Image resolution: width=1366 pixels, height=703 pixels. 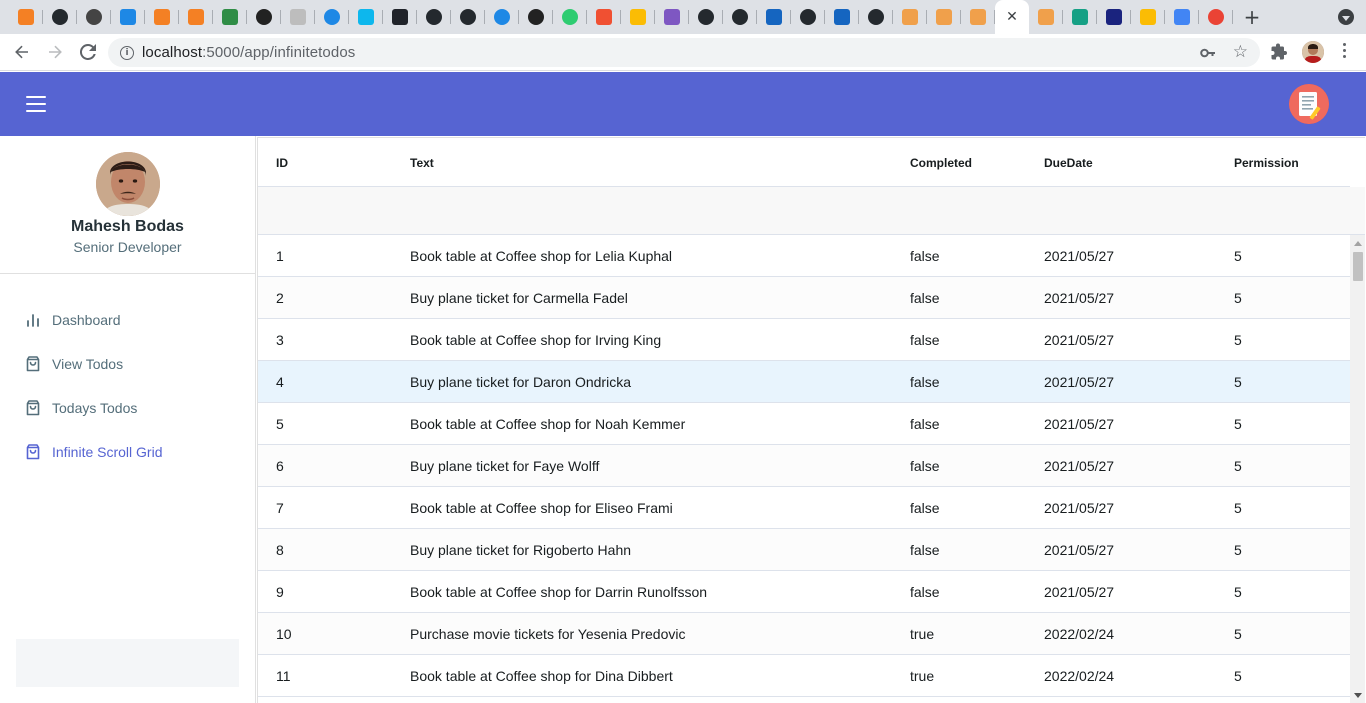 I want to click on cell-id: 1, so click(x=280, y=255).